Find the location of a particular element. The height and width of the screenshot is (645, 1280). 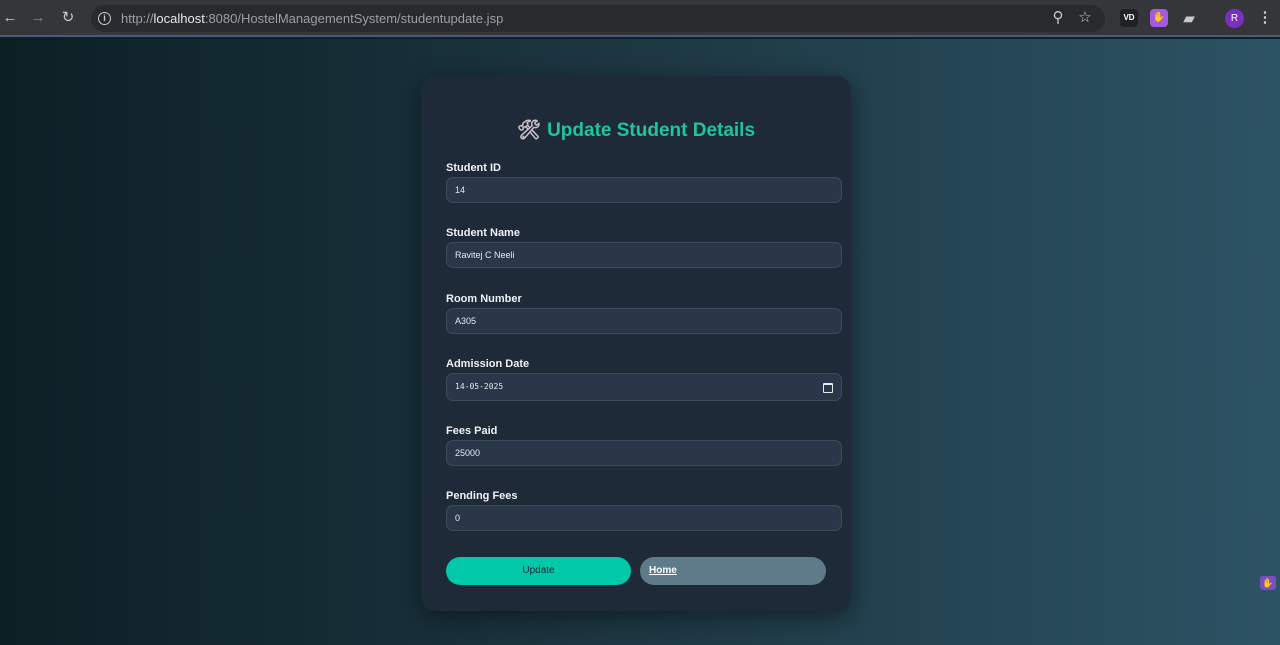

form-title: 🛠 Update Student Details is located at coordinates (636, 130).